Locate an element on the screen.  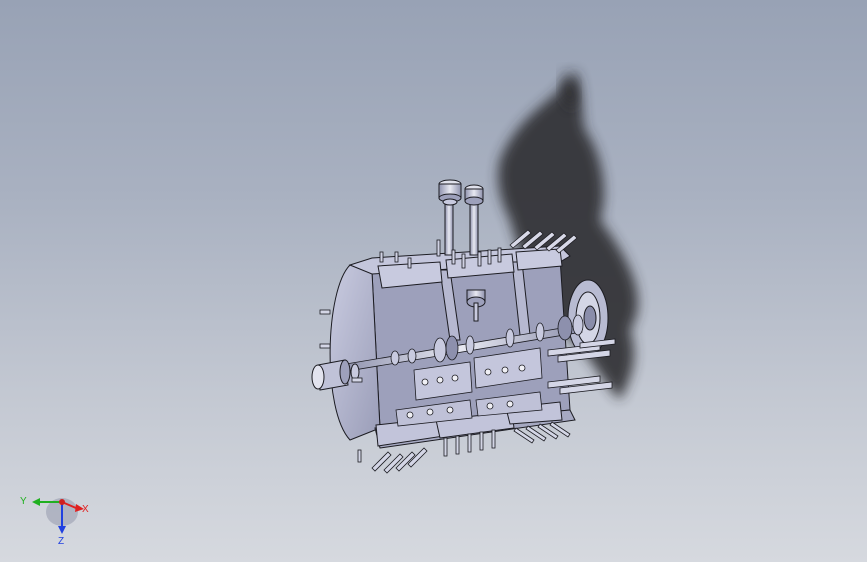
z-axis-label: Z is located at coordinates (61, 541).